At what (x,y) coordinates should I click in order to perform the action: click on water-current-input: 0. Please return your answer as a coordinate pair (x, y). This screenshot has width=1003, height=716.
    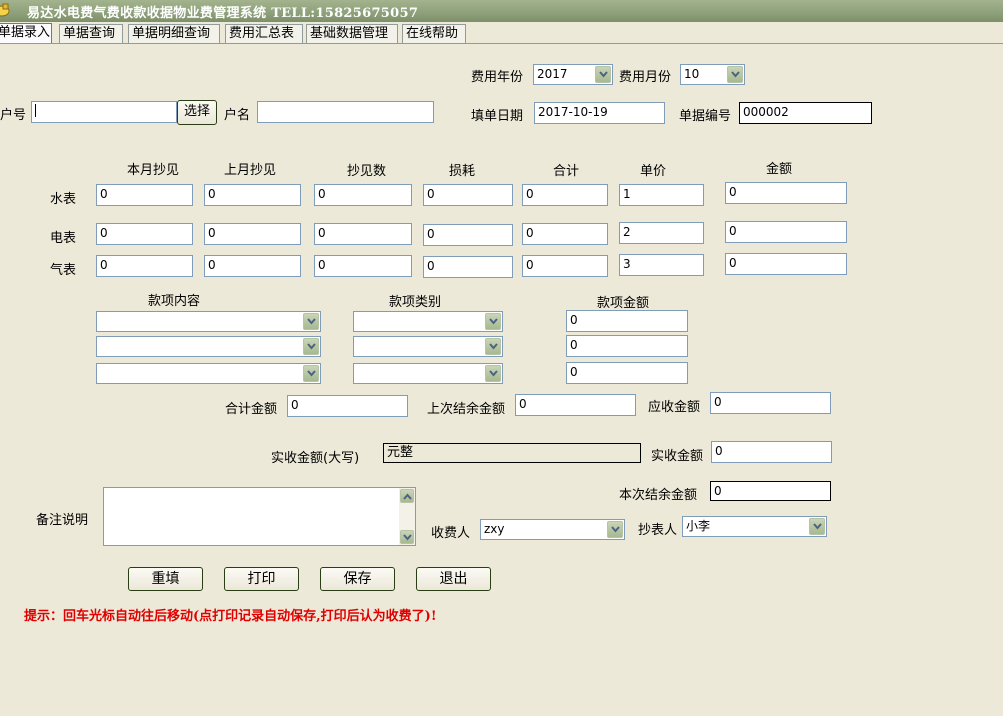
    Looking at the image, I should click on (144, 195).